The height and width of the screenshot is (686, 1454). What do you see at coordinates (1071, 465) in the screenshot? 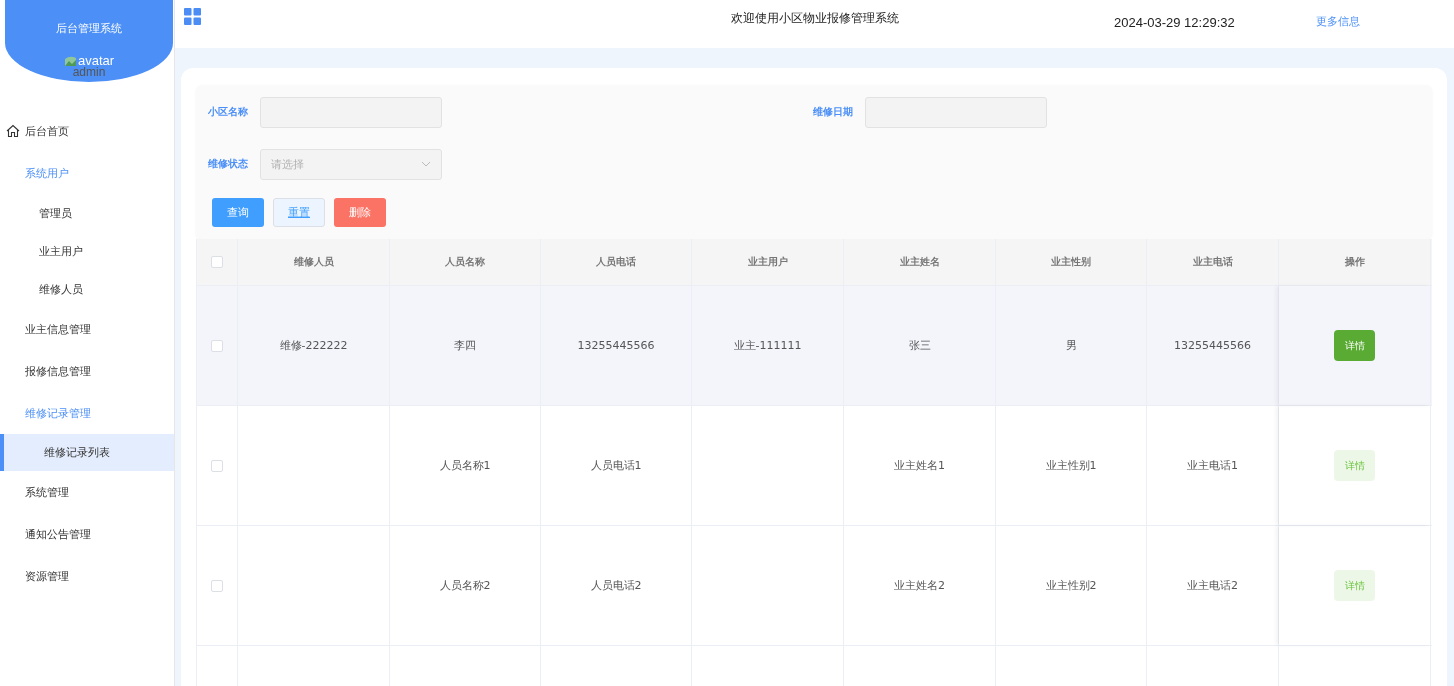
I see `table-cell: 业主性别1` at bounding box center [1071, 465].